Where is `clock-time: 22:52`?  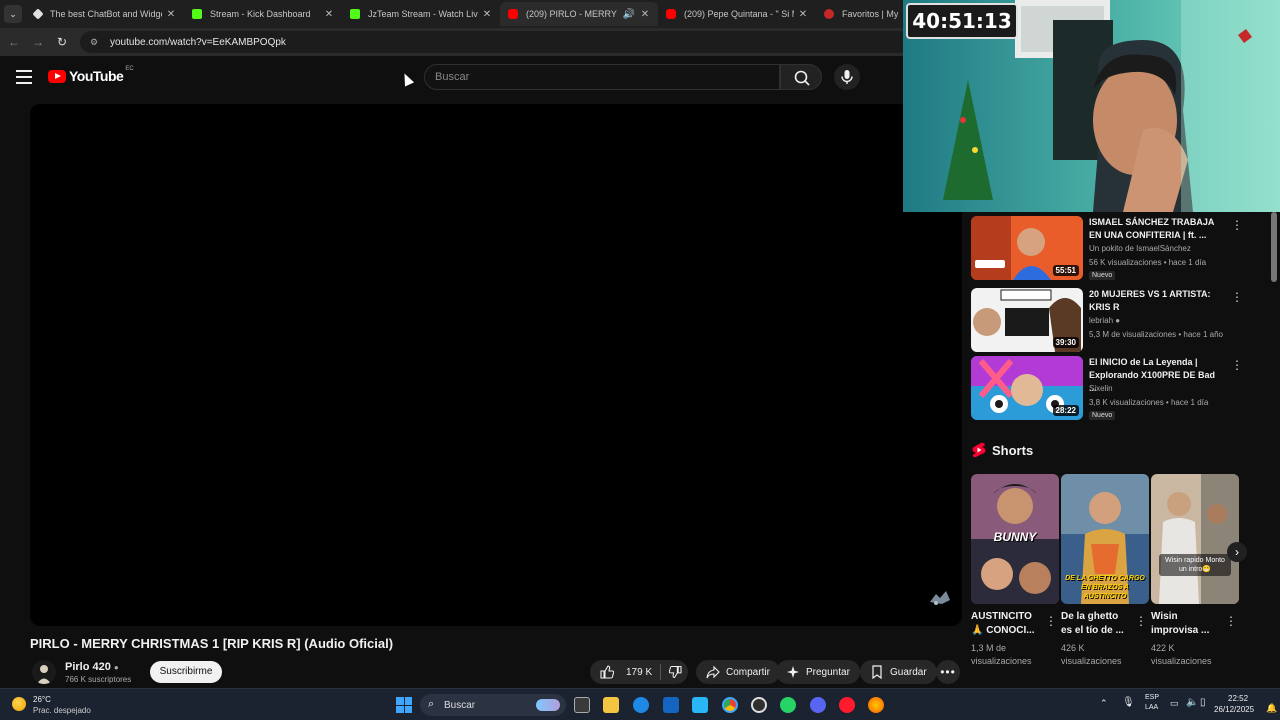 clock-time: 22:52 is located at coordinates (1238, 698).